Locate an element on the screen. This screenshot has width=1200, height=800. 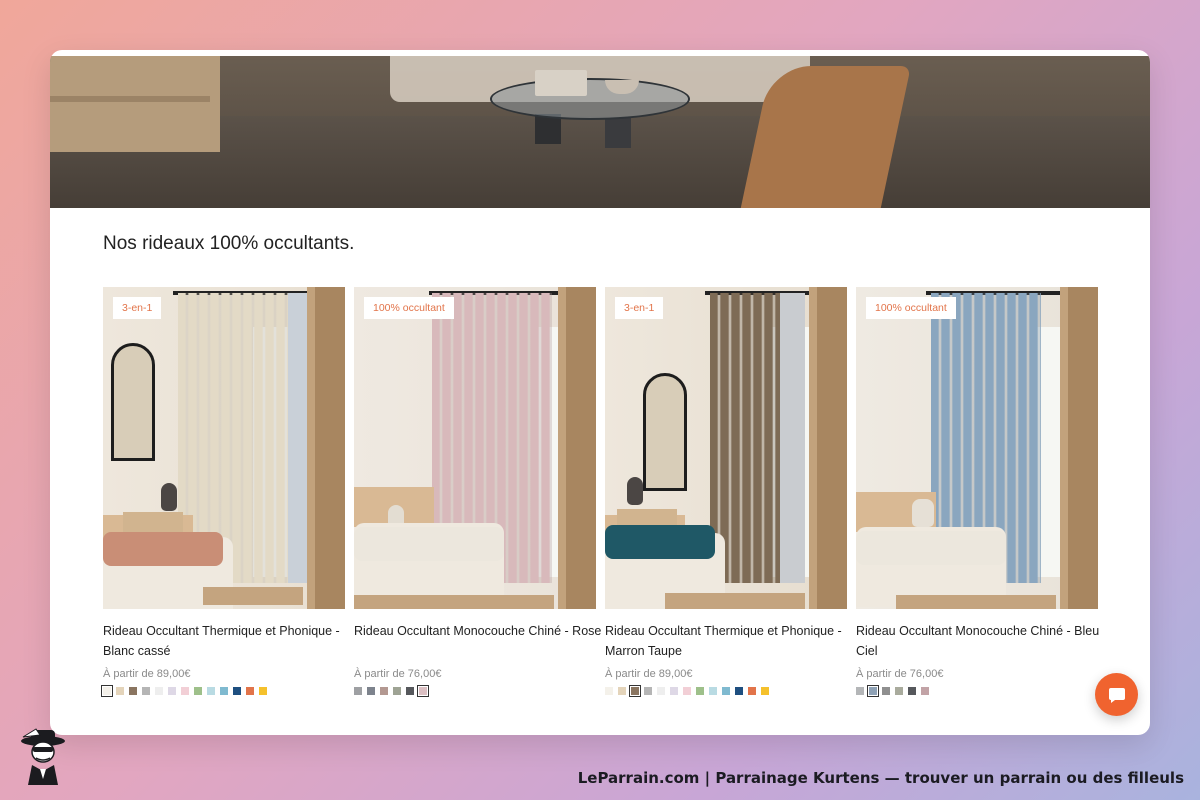
spy-mascot-logo is located at coordinates (43, 756).